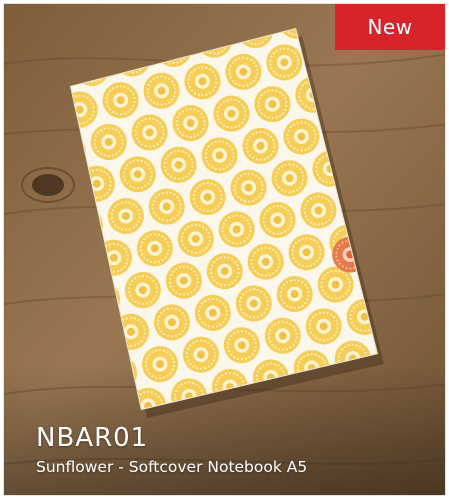 The image size is (449, 499). What do you see at coordinates (92, 438) in the screenshot?
I see `product-code: NBAR01` at bounding box center [92, 438].